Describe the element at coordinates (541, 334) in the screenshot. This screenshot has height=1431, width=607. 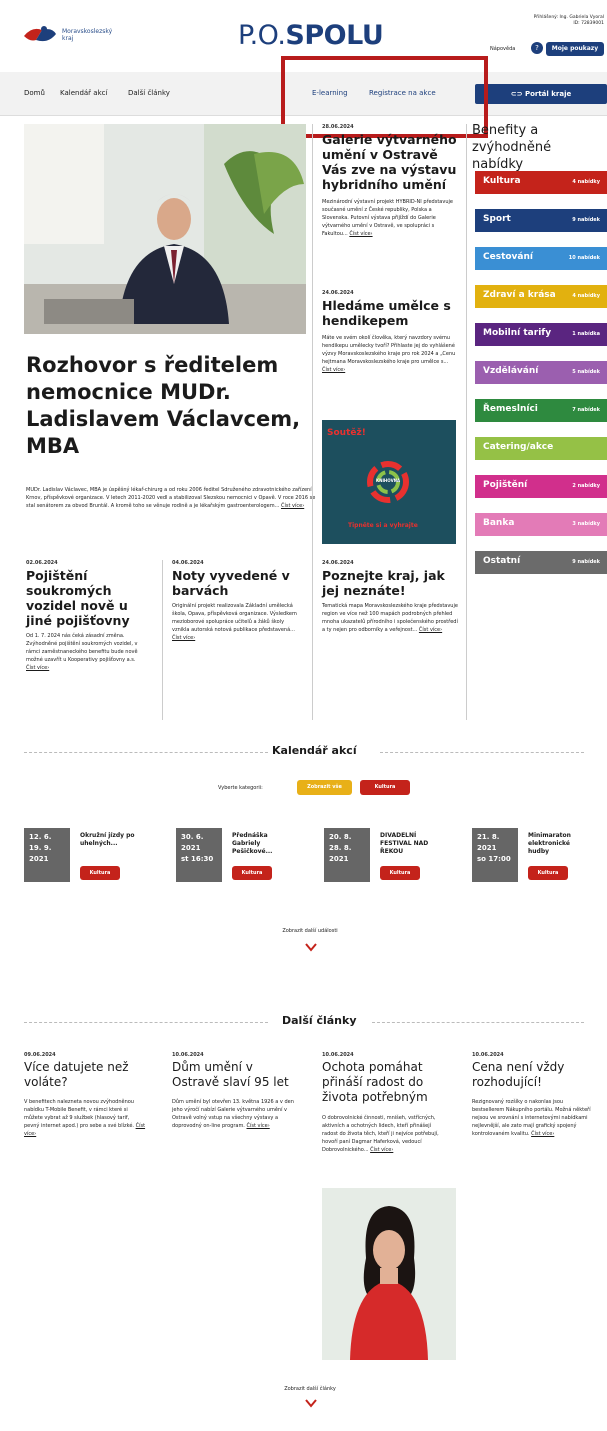
I see `benefit-button: Mobilní tarify 1 nabídka` at that location.